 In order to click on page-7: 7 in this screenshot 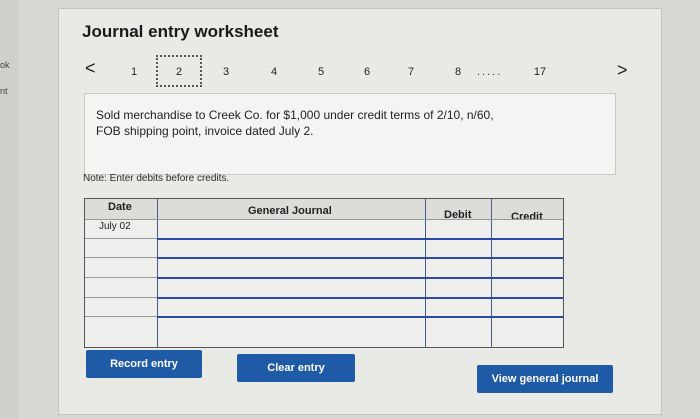, I will do `click(411, 72)`.